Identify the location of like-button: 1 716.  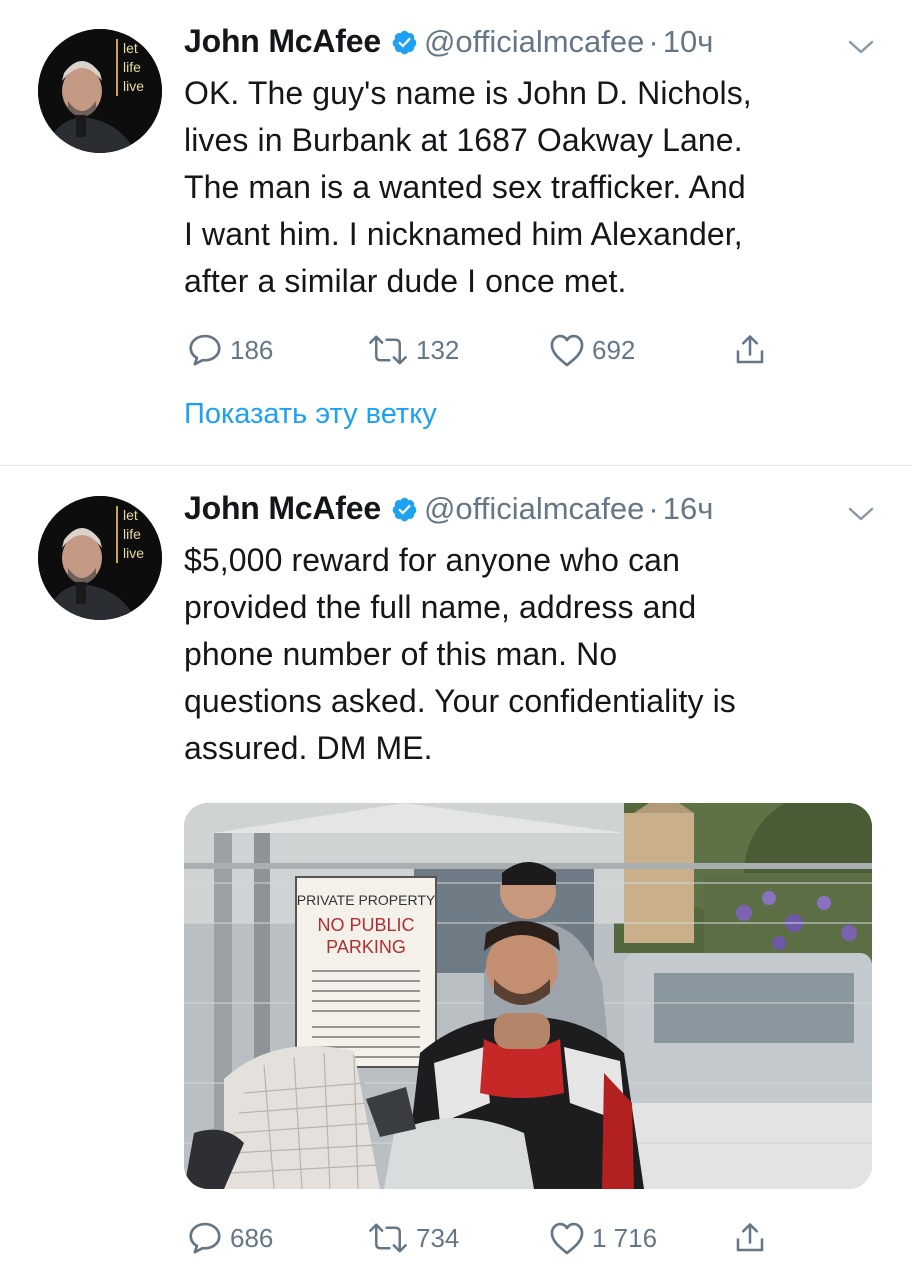
(602, 1238).